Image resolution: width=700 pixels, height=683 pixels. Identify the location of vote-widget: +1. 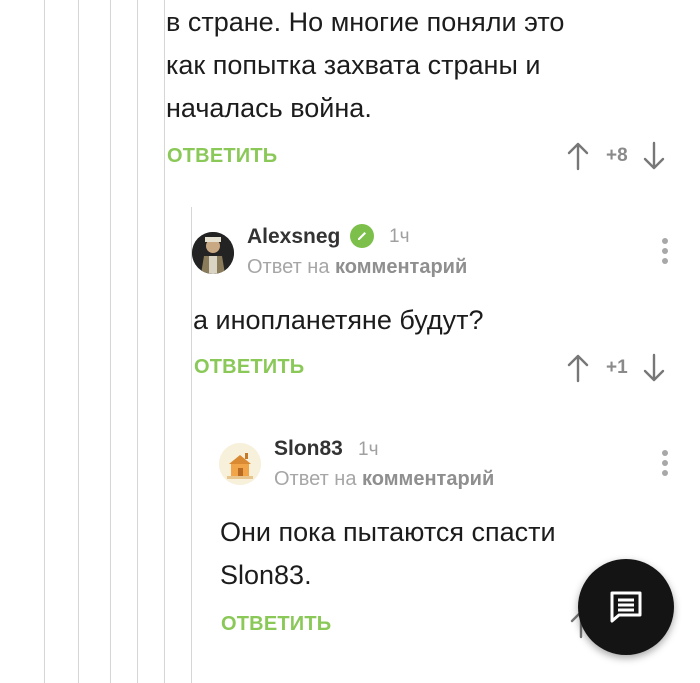
(616, 368).